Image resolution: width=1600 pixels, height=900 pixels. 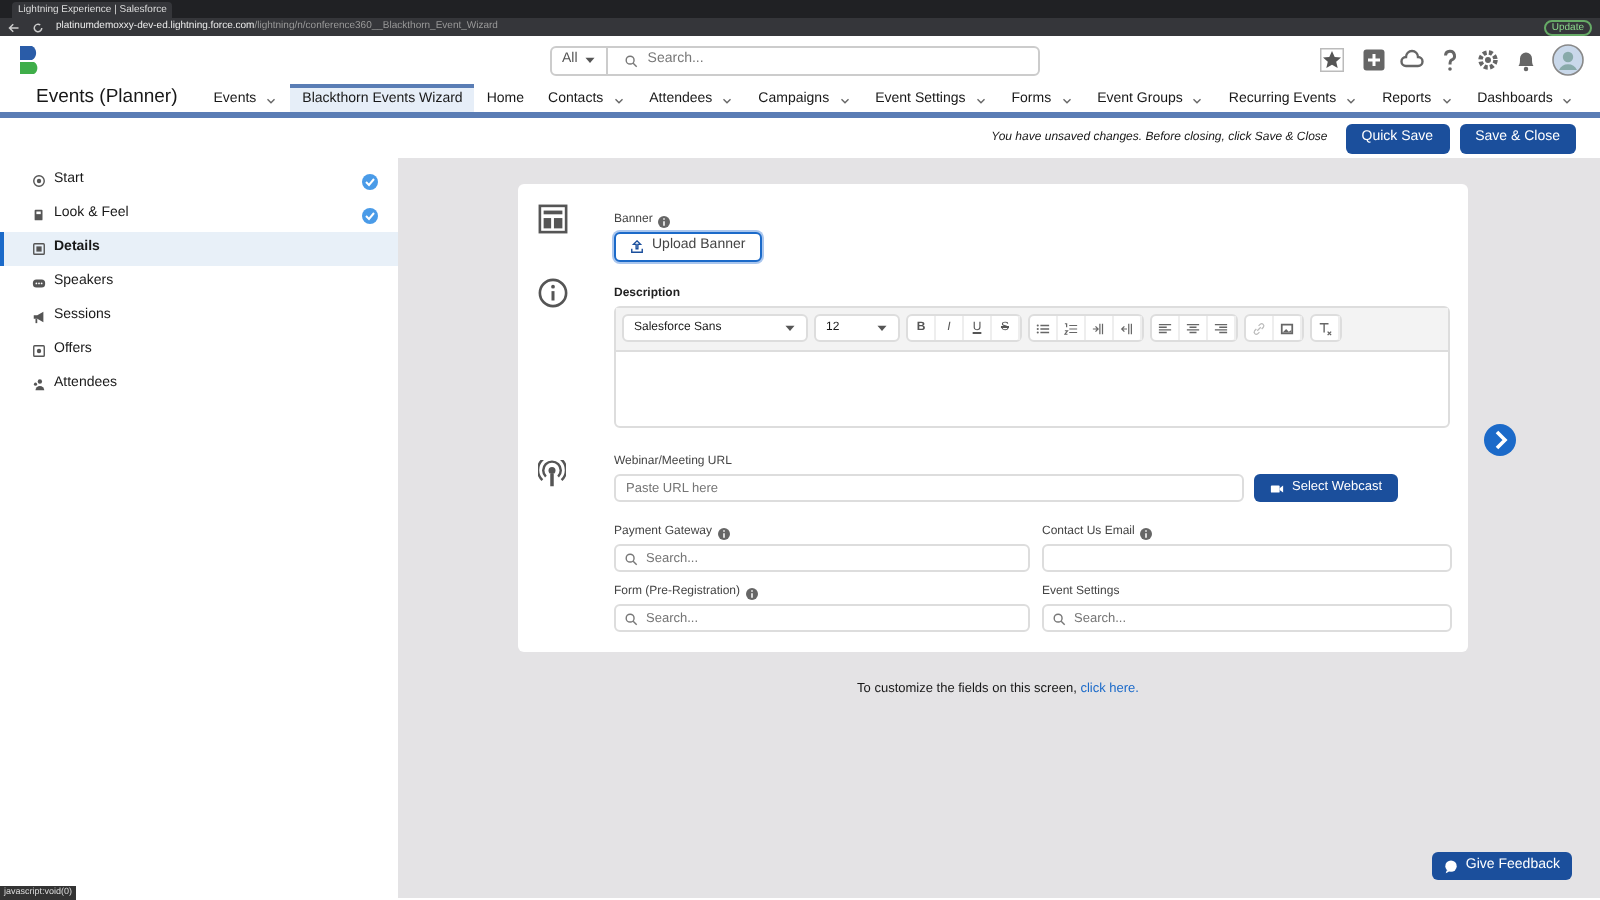 What do you see at coordinates (14, 27) in the screenshot?
I see `back-arrow-icon` at bounding box center [14, 27].